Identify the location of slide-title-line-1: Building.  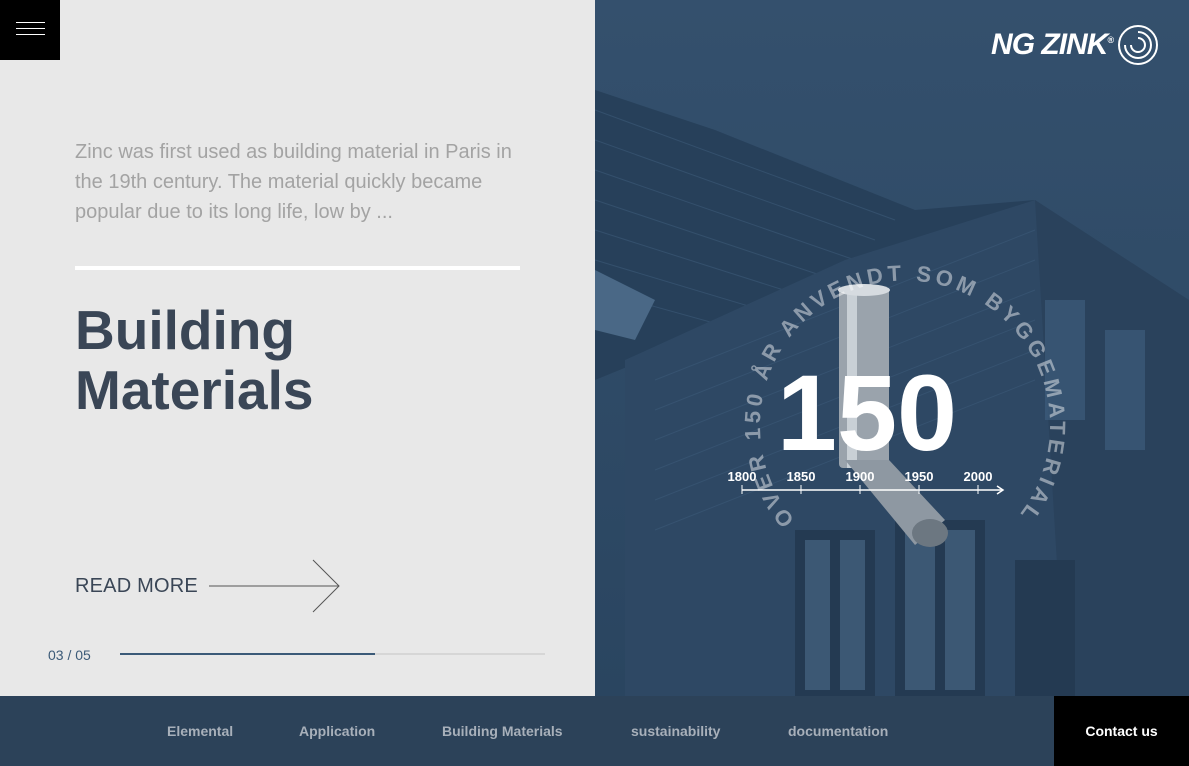
(185, 330).